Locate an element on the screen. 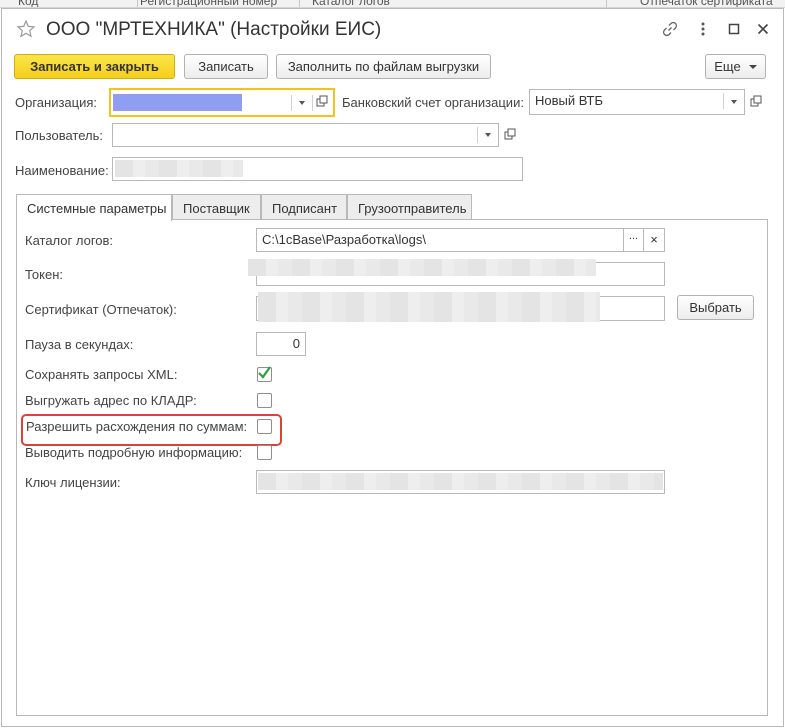 This screenshot has width=785, height=728. log-dir-field: C:\1cBase\Разработка\logs\ is located at coordinates (440, 240).